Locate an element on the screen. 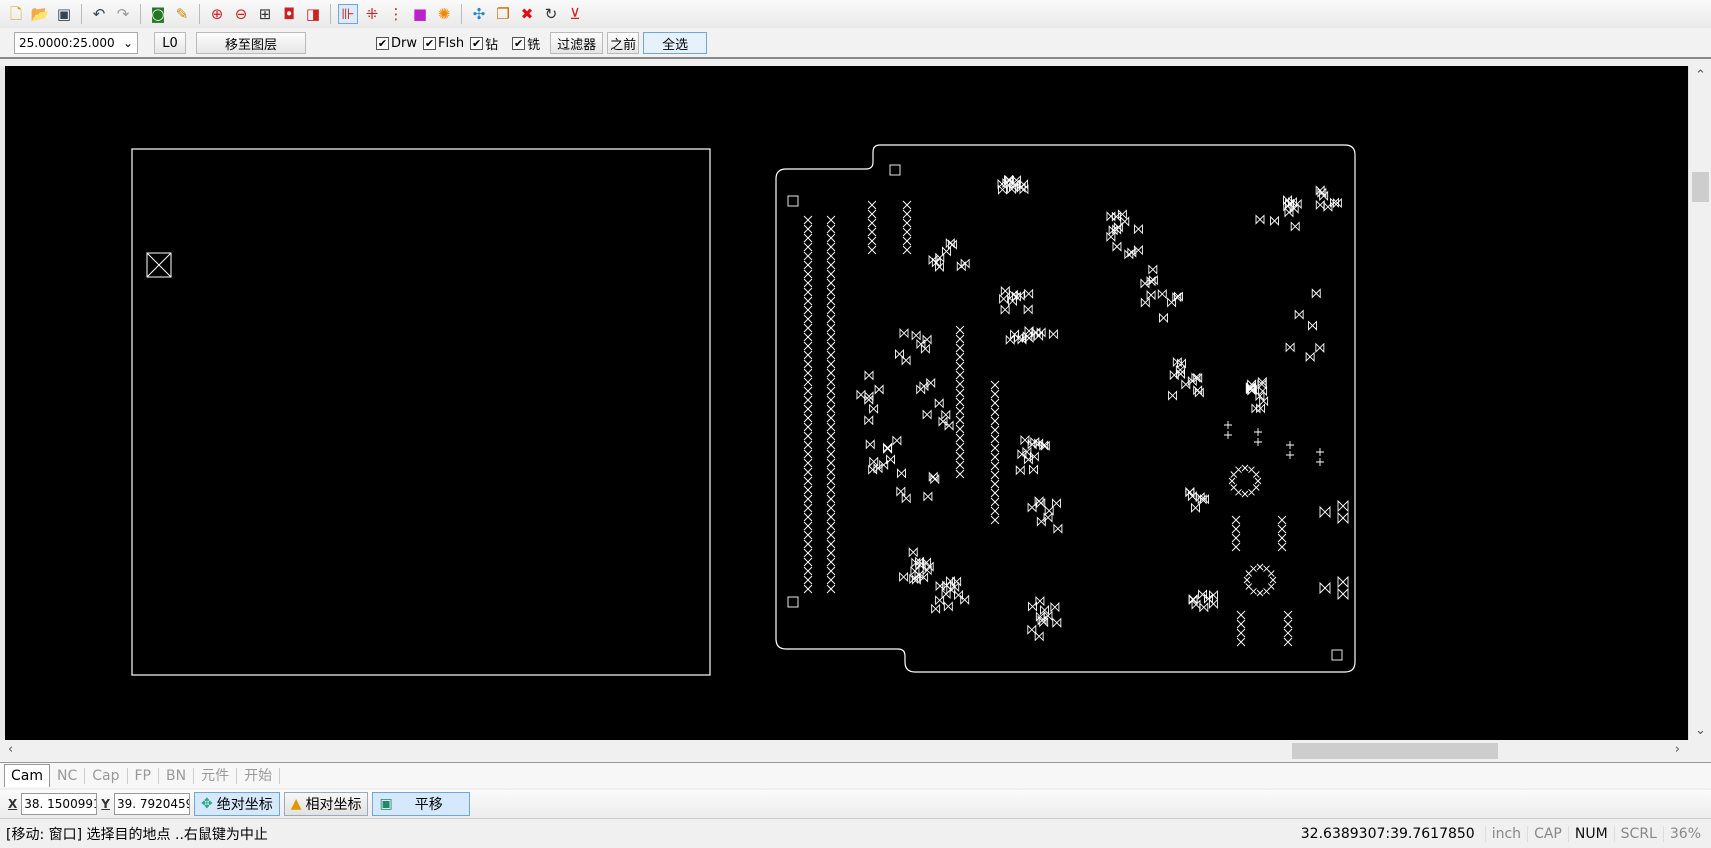  horizontal-scrollbar: ‹ › is located at coordinates (844, 751).